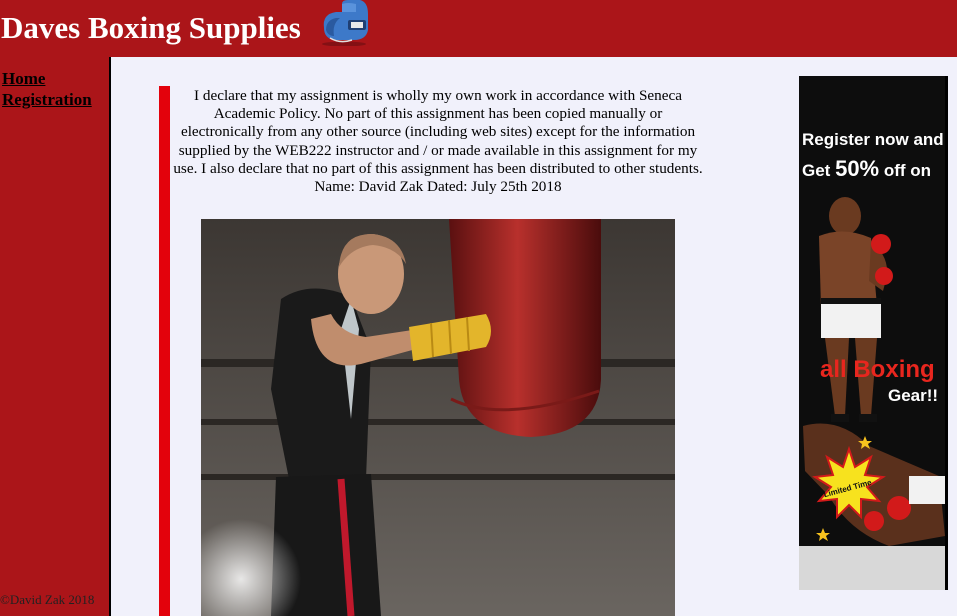  I want to click on copyright-footer: ©David Zak 2018, so click(47, 599).